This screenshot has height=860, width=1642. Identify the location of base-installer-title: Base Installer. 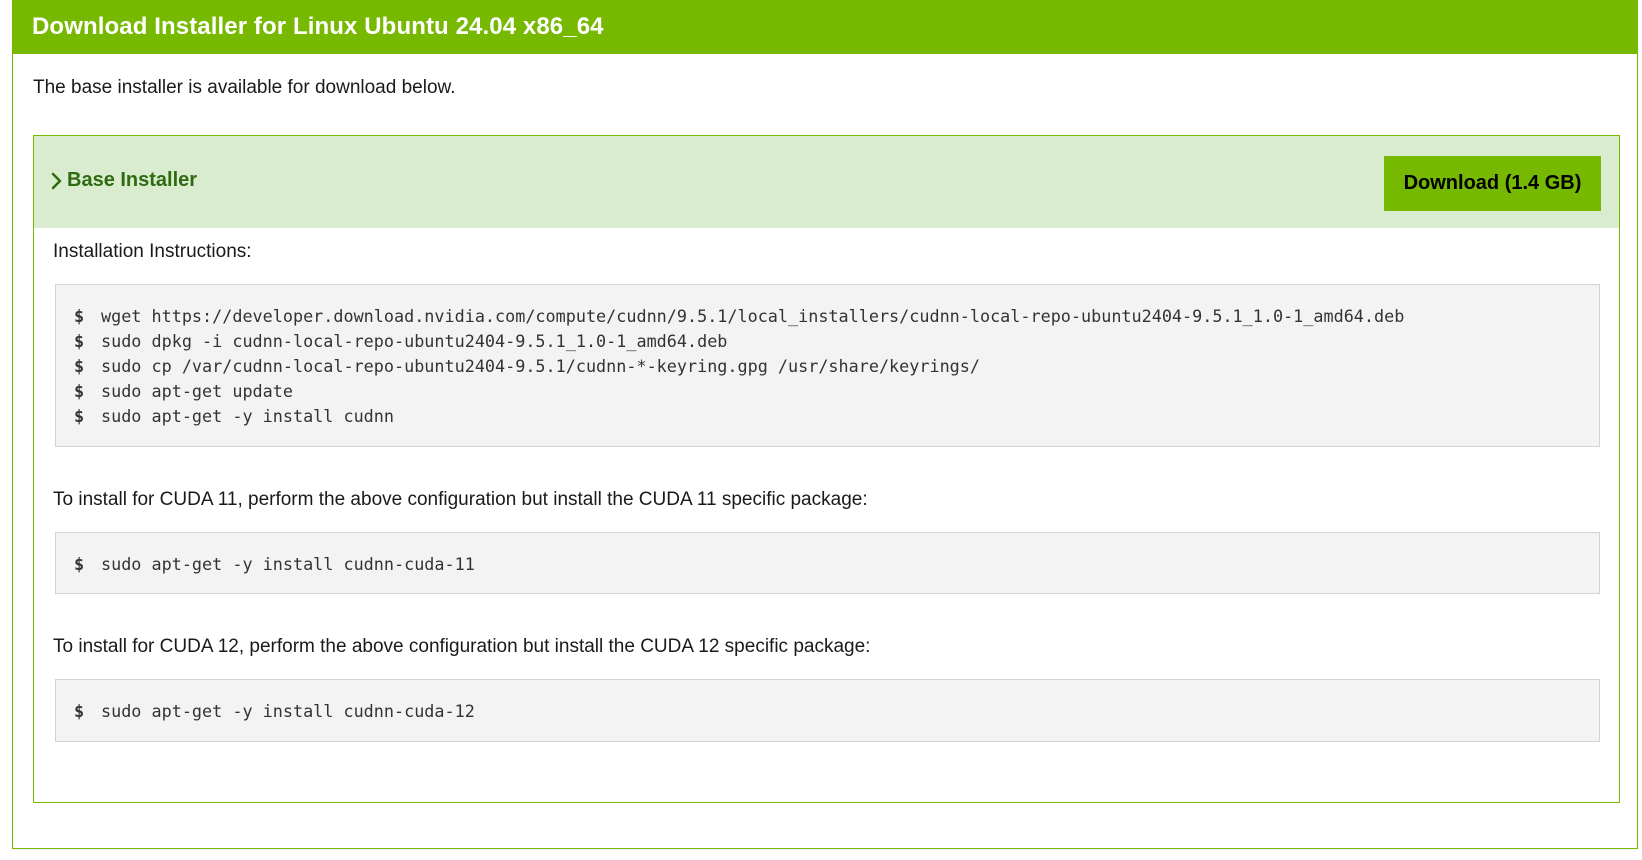
(132, 180).